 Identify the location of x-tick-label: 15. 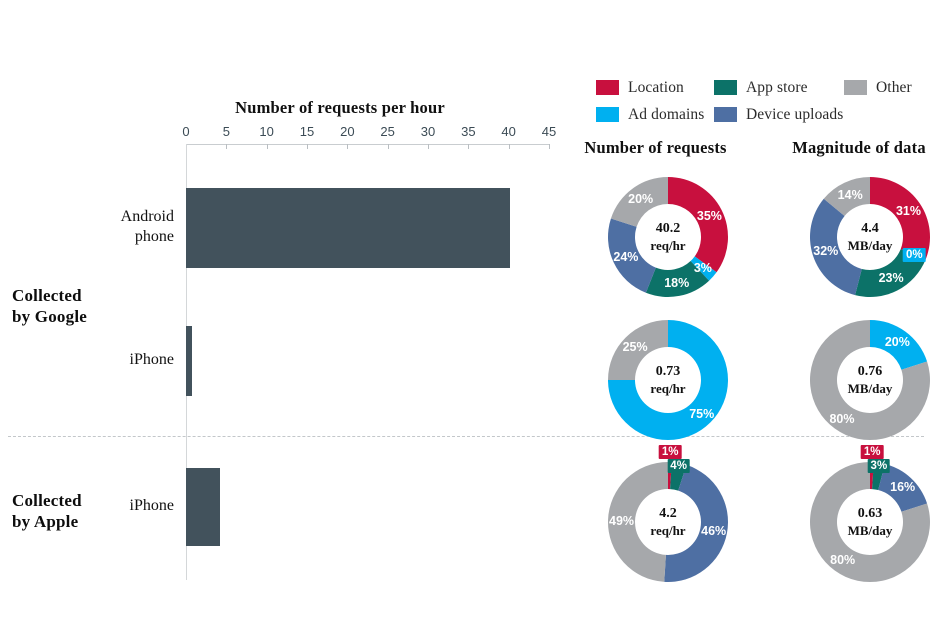
(307, 131).